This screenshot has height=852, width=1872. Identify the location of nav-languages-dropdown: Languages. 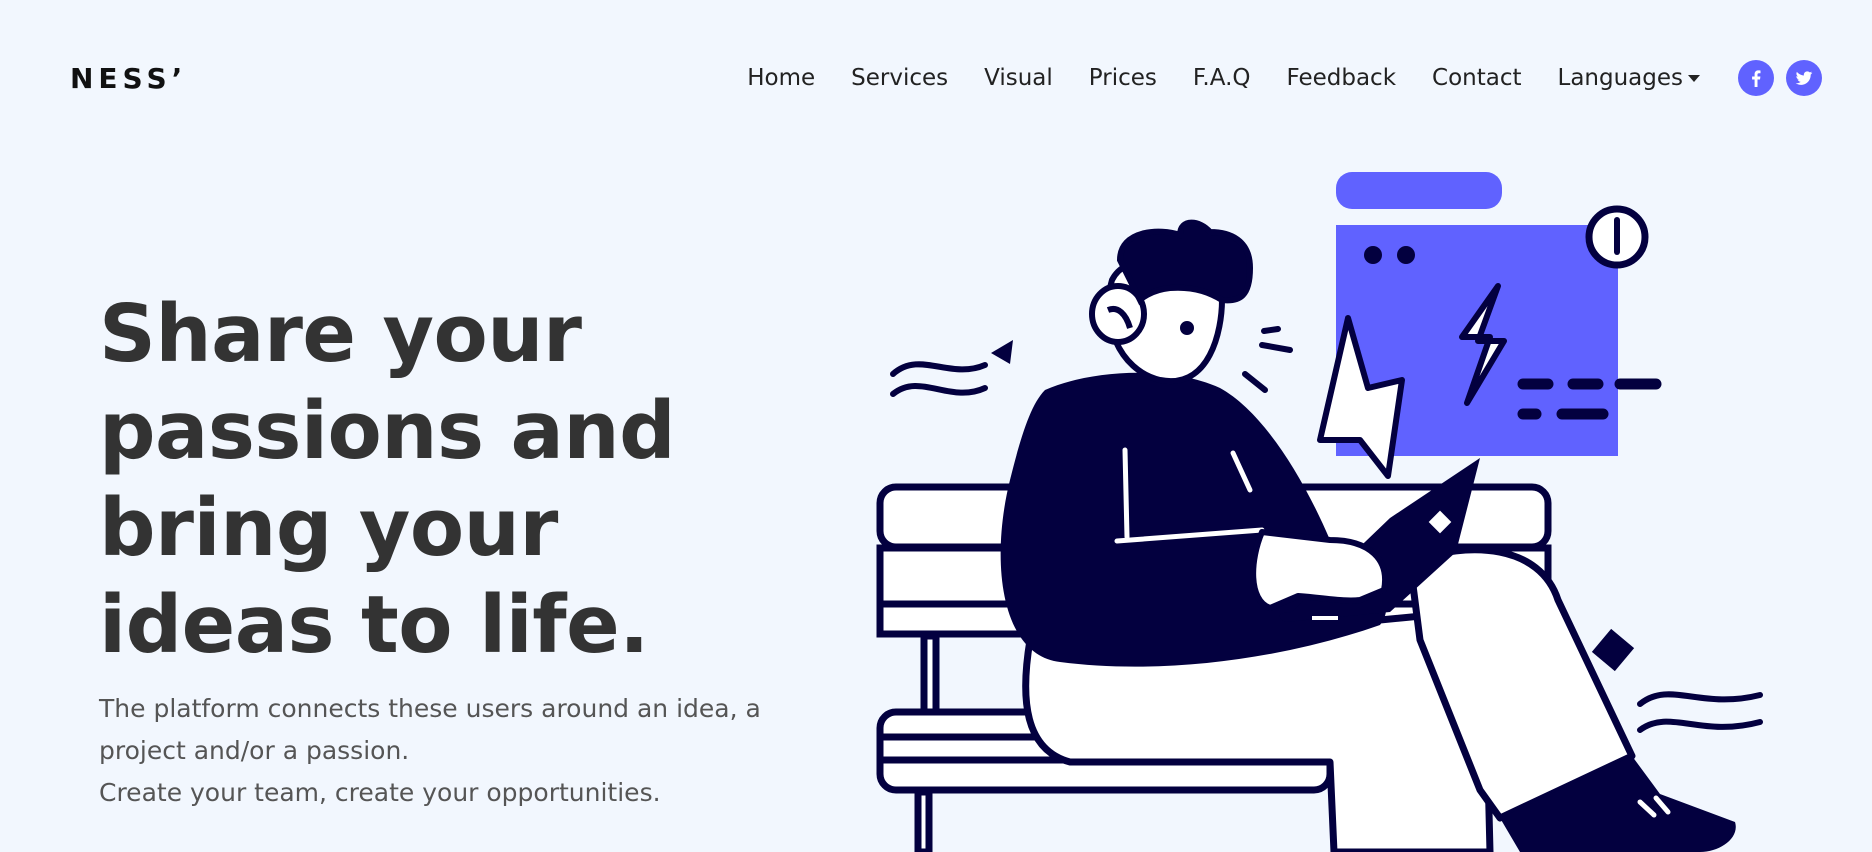
(1628, 78).